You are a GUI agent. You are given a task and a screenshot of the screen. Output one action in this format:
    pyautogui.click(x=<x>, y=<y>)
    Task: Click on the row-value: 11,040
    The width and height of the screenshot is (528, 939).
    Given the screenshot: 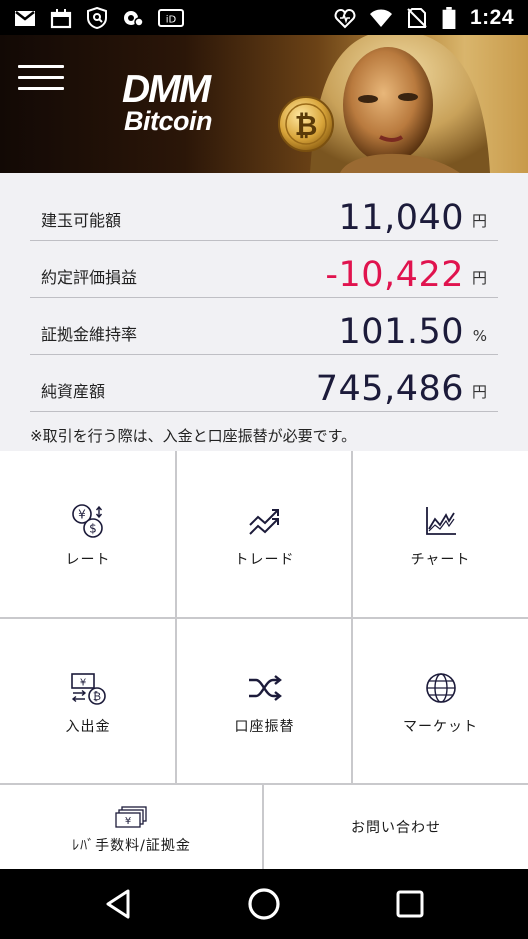 What is the action you would take?
    pyautogui.click(x=401, y=218)
    